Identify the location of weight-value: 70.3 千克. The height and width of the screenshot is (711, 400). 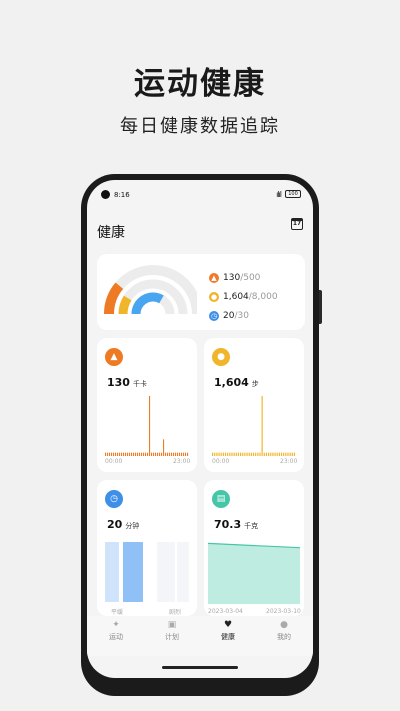
(236, 524).